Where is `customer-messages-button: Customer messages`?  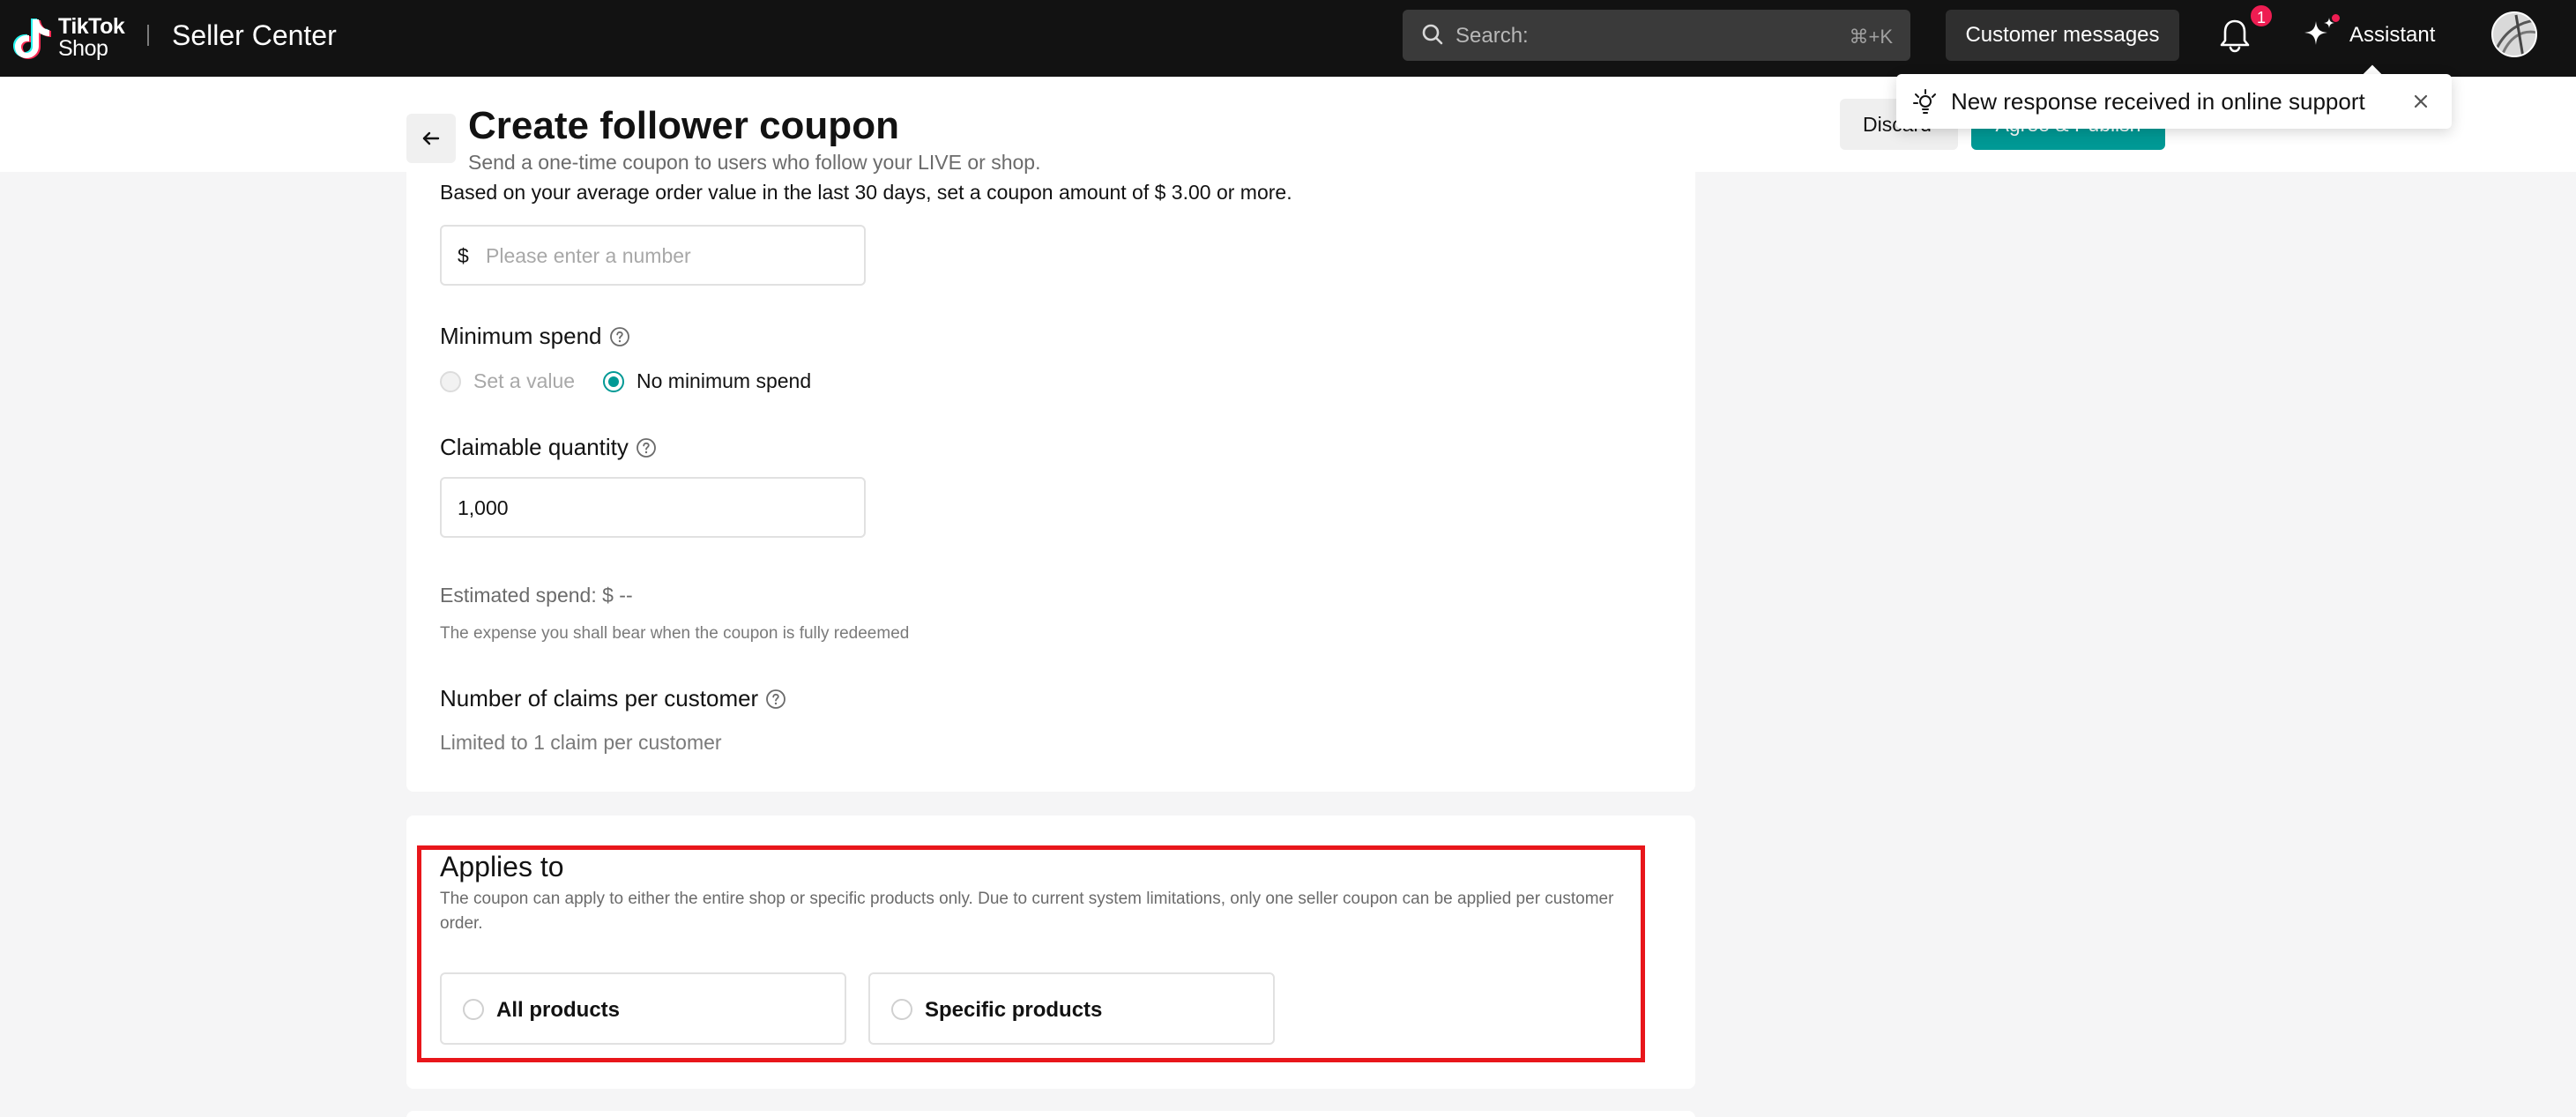
customer-messages-button: Customer messages is located at coordinates (2063, 35).